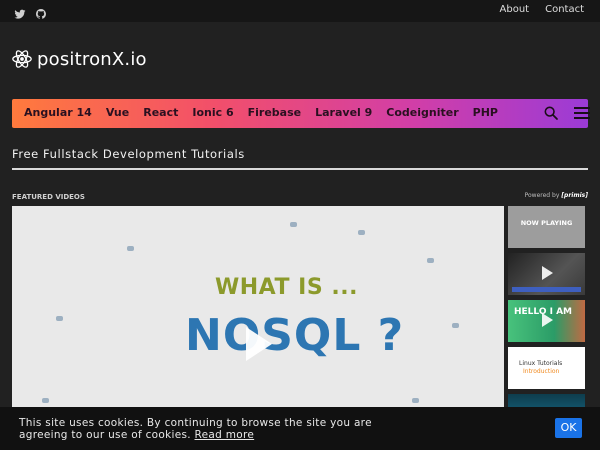 Image resolution: width=600 pixels, height=450 pixels. I want to click on nav-item-angular: Angular 14, so click(58, 112).